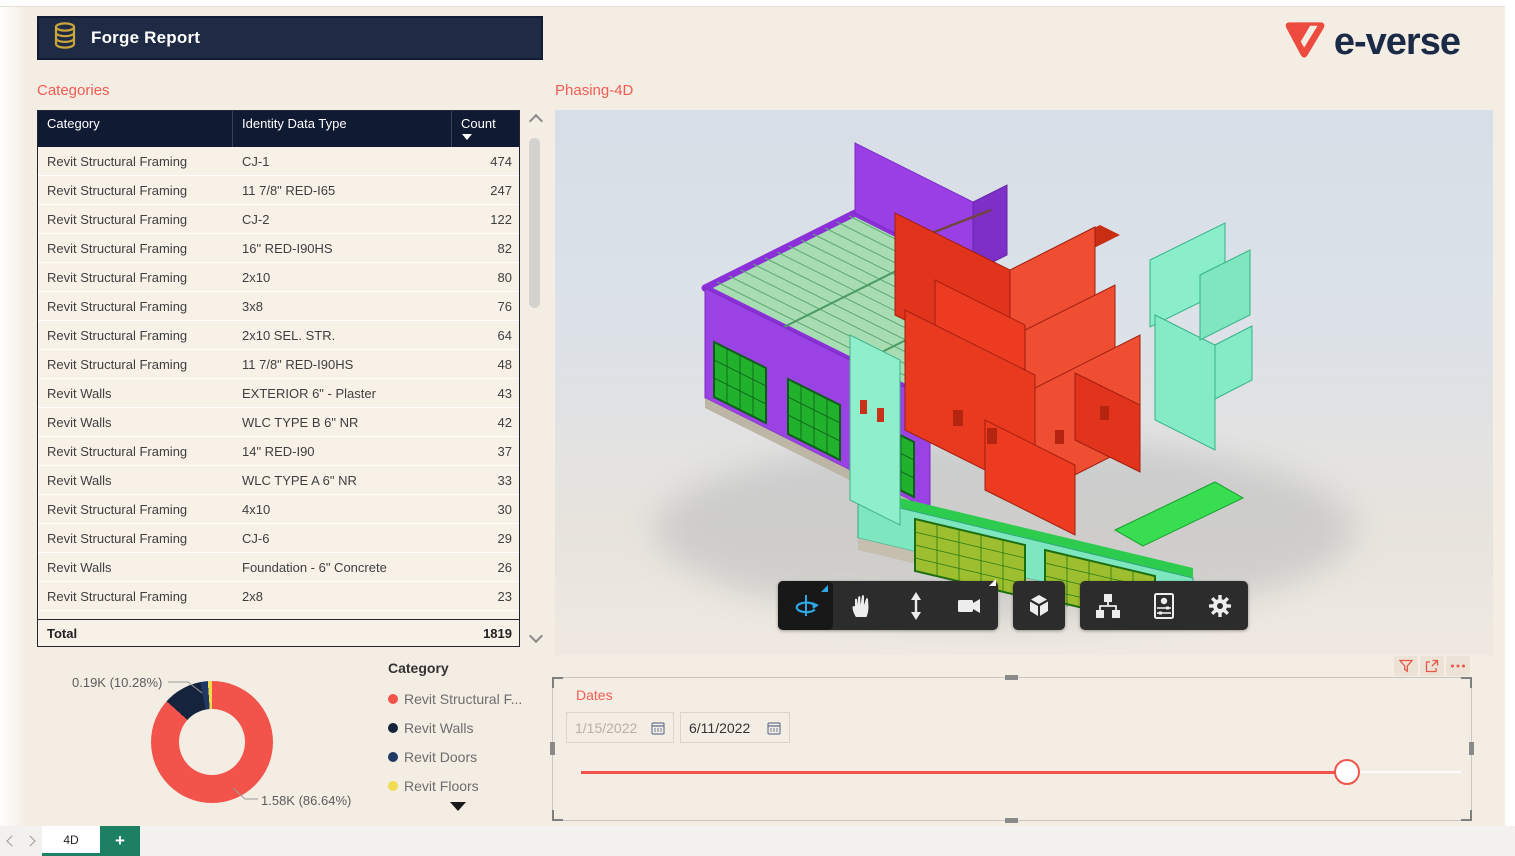 Image resolution: width=1515 pixels, height=856 pixels. What do you see at coordinates (504, 480) in the screenshot?
I see `table-cell: 33` at bounding box center [504, 480].